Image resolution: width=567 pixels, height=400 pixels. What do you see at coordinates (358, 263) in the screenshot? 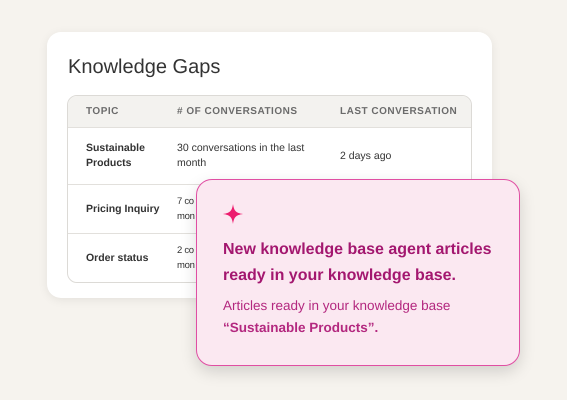
I see `notification-title: New knowledge base agent articles ready in your knowledge base.` at bounding box center [358, 263].